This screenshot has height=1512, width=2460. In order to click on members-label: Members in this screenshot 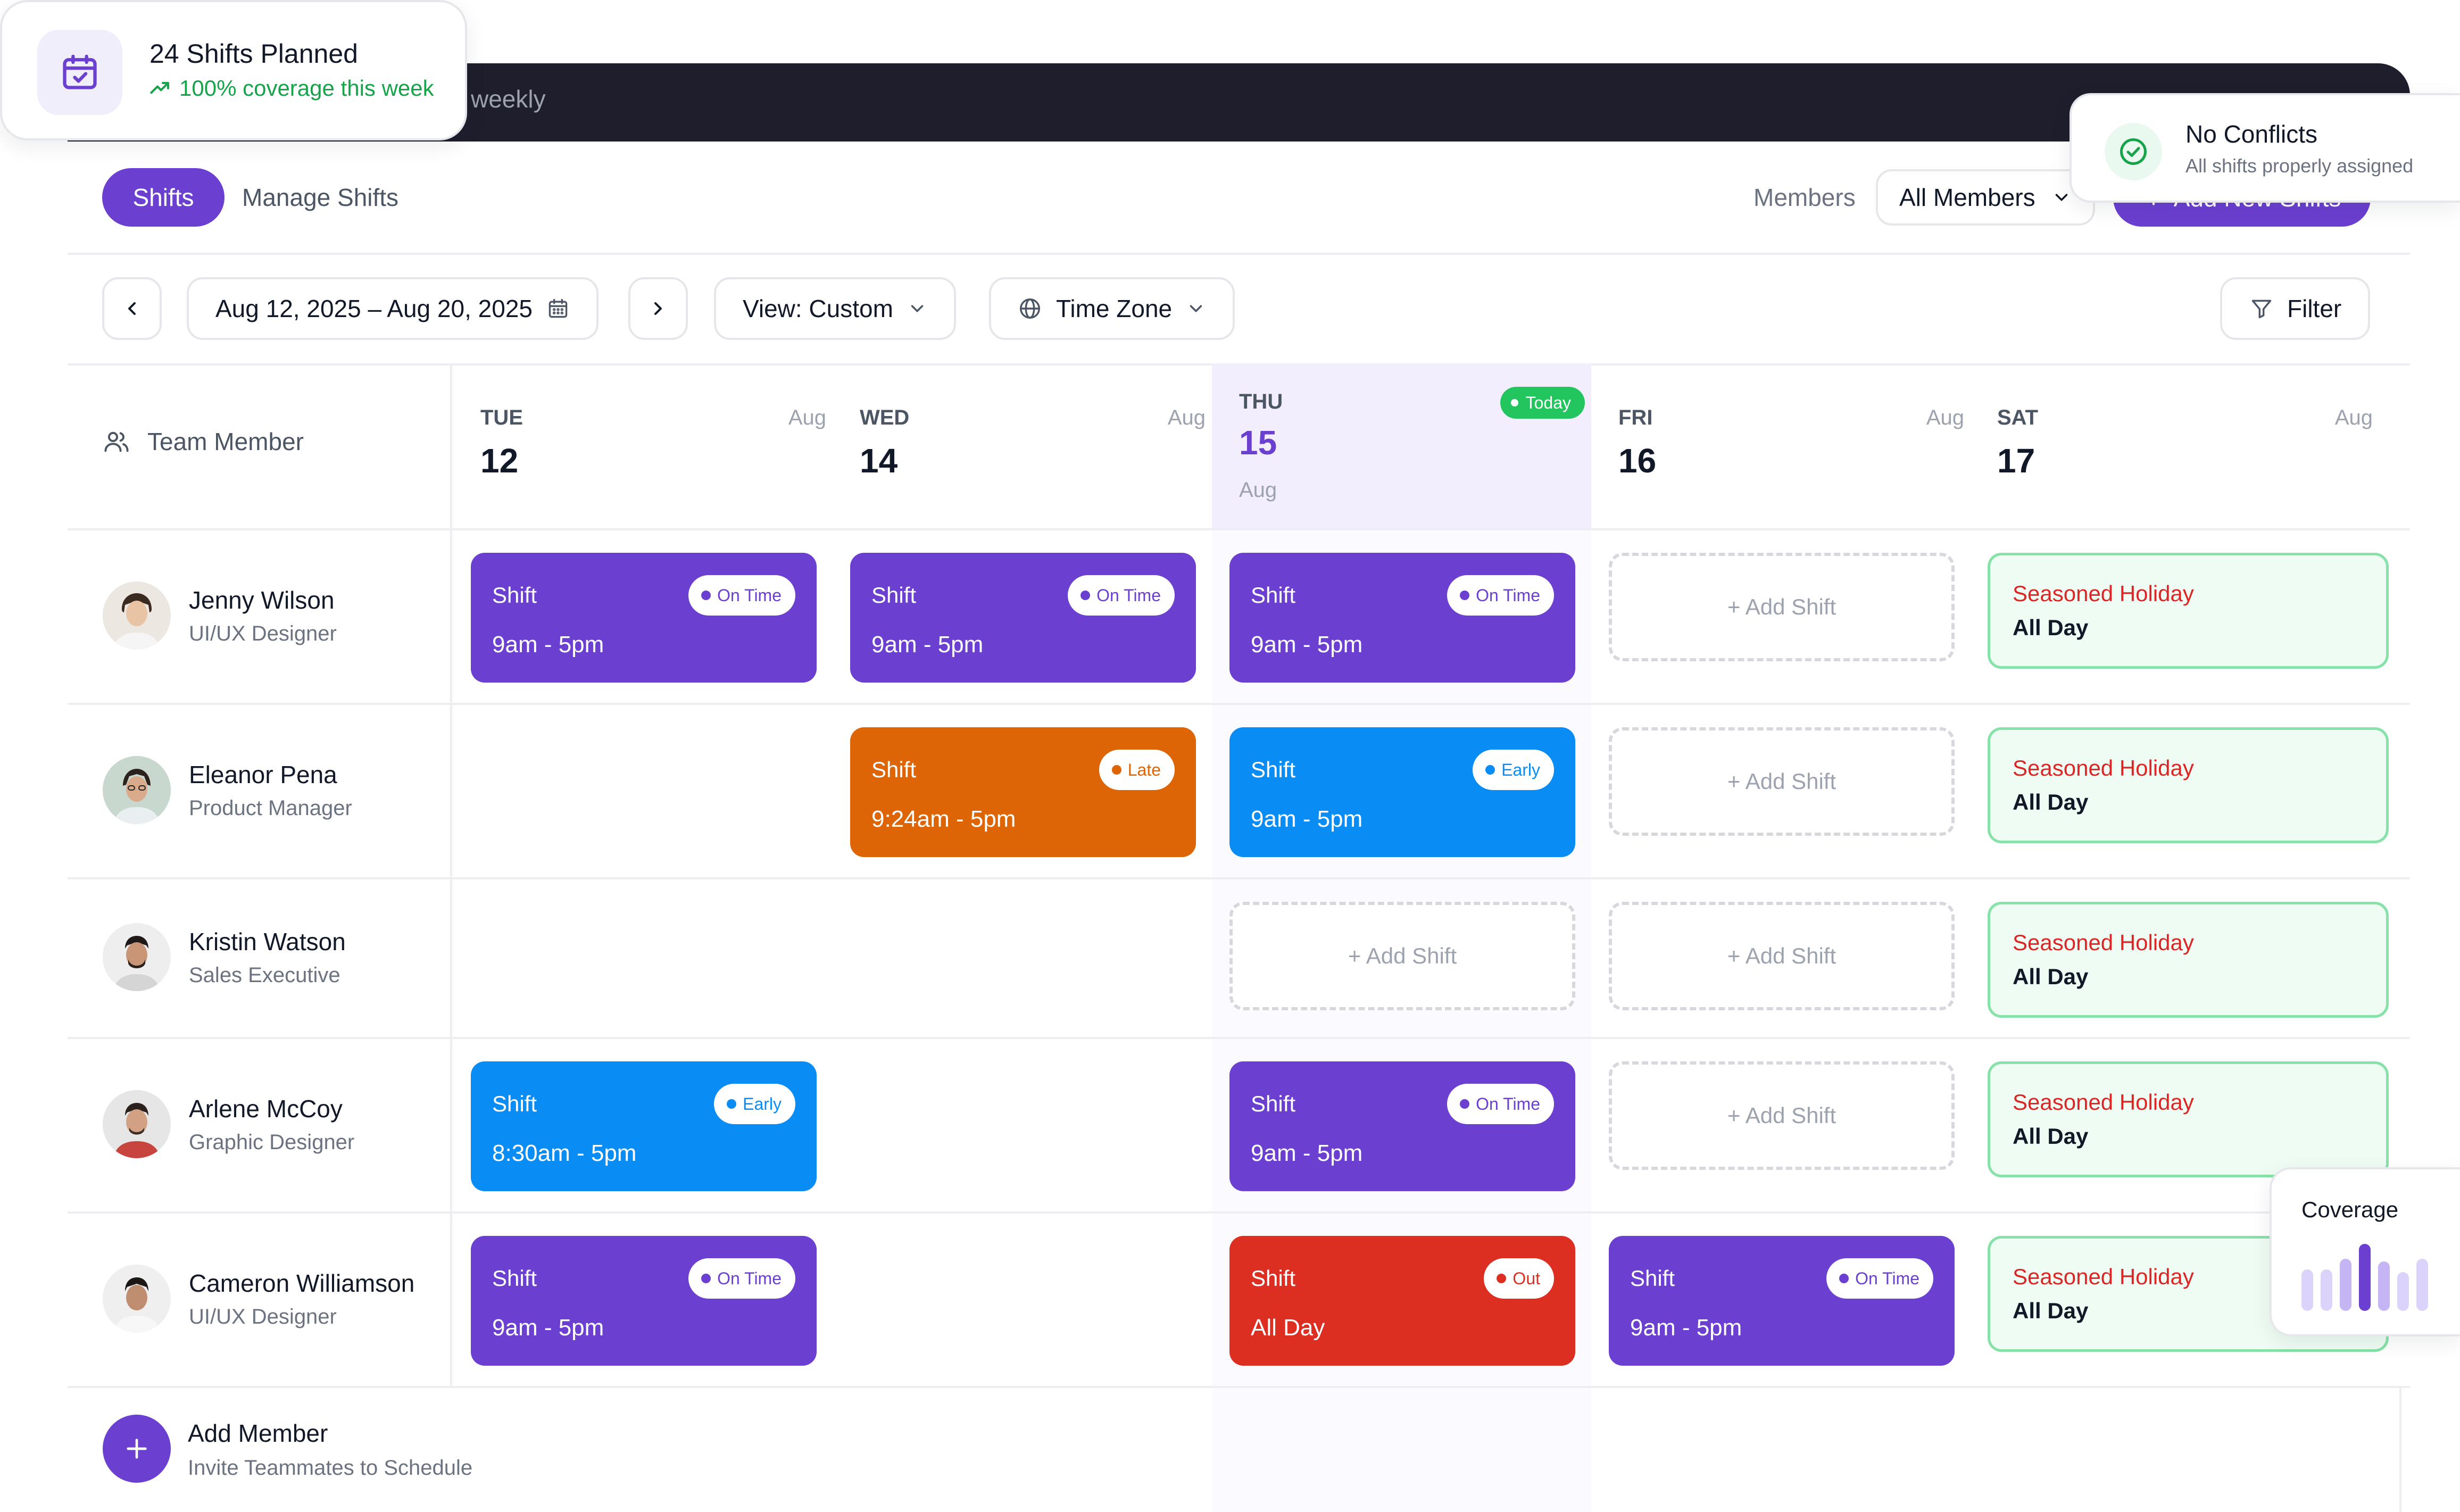, I will do `click(1804, 197)`.